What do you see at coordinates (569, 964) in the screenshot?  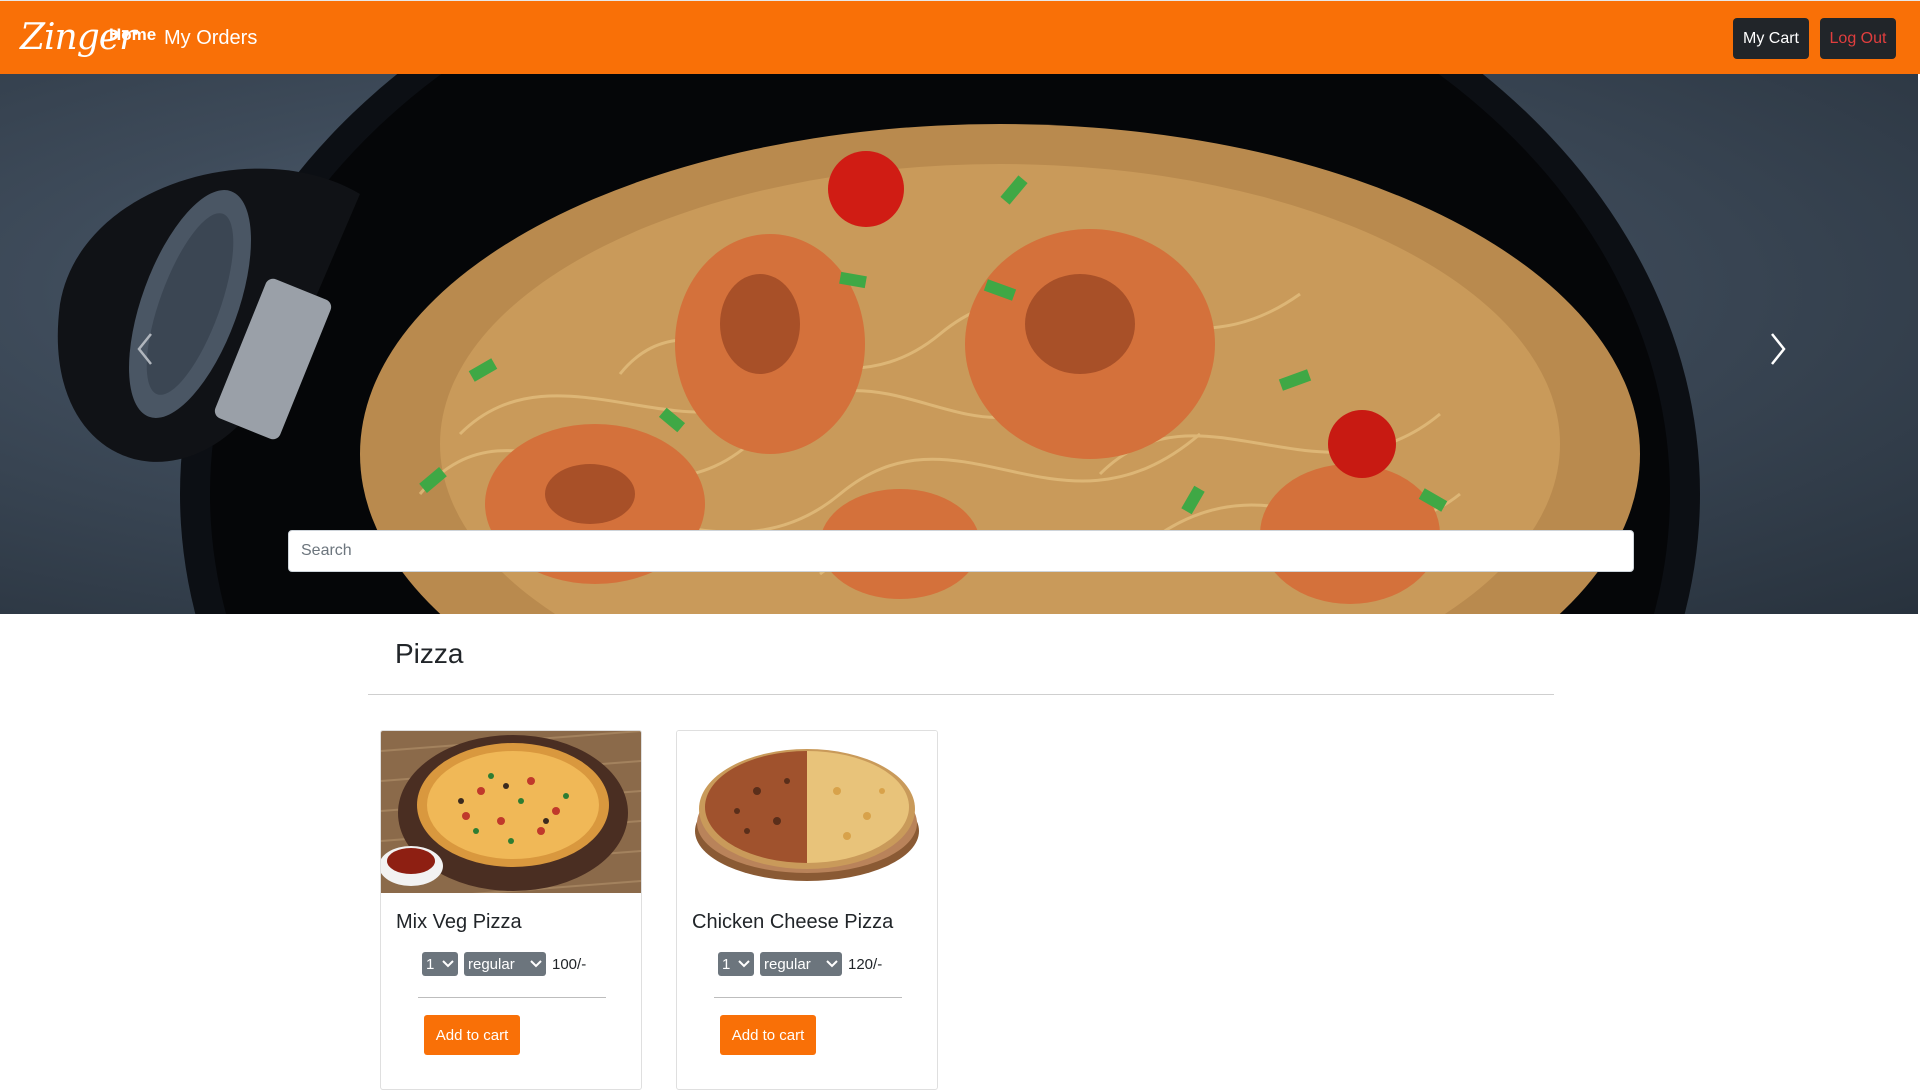 I see `product-price: 100/-` at bounding box center [569, 964].